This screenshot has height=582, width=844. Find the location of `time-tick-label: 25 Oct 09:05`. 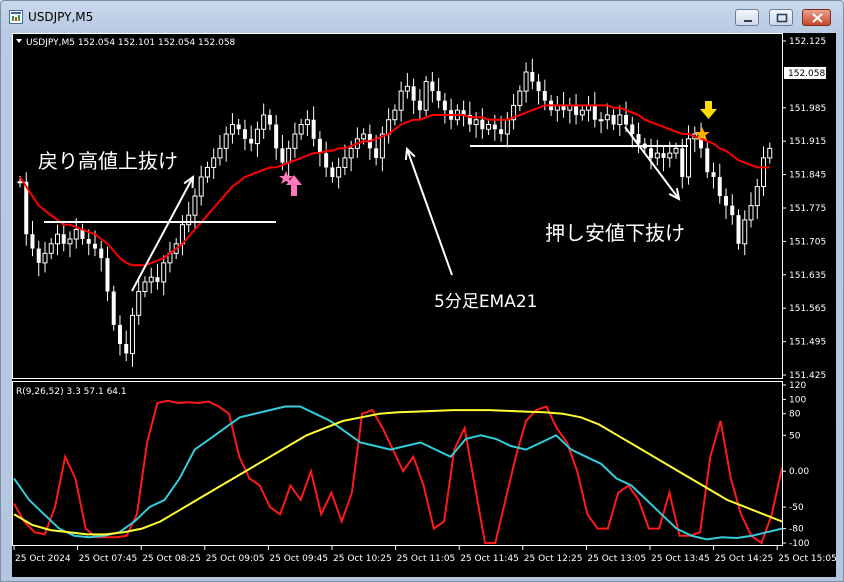

time-tick-label: 25 Oct 09:05 is located at coordinates (235, 559).